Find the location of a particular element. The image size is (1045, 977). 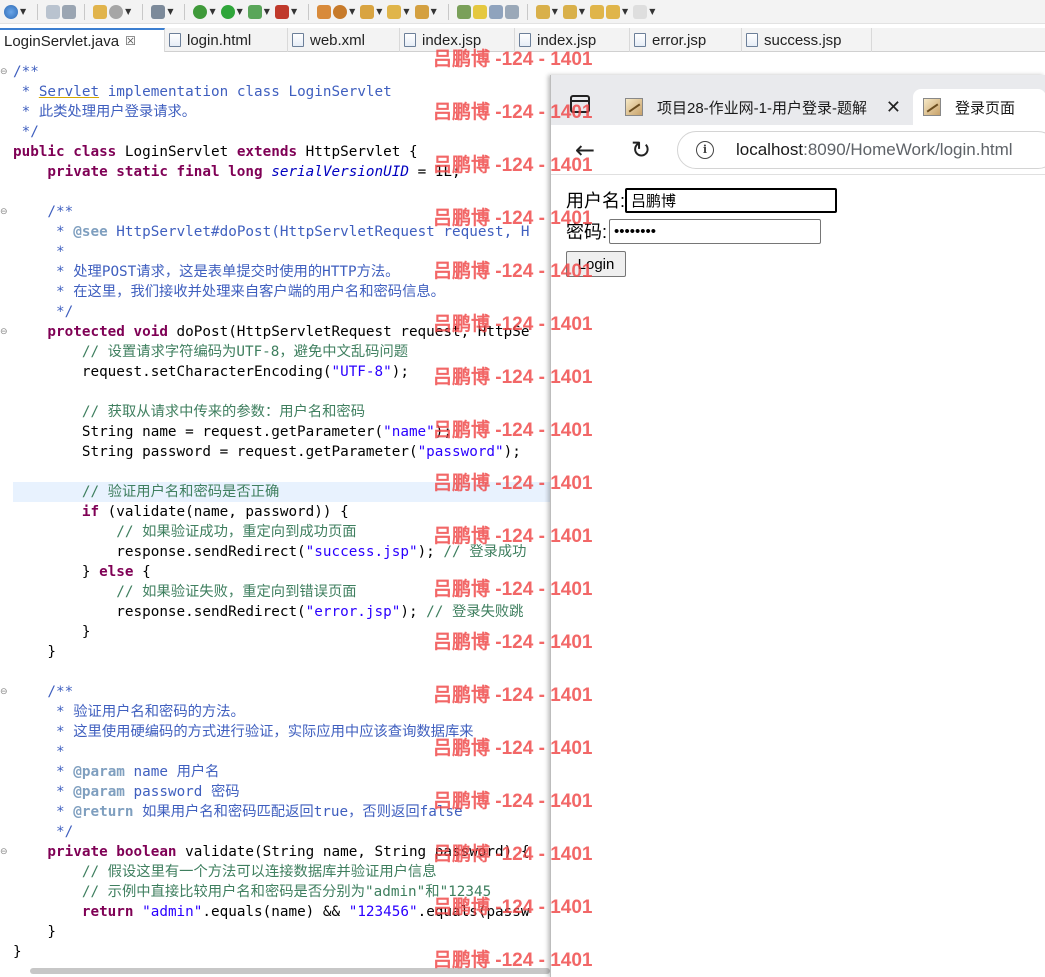

last-edit-icon is located at coordinates (597, 12).